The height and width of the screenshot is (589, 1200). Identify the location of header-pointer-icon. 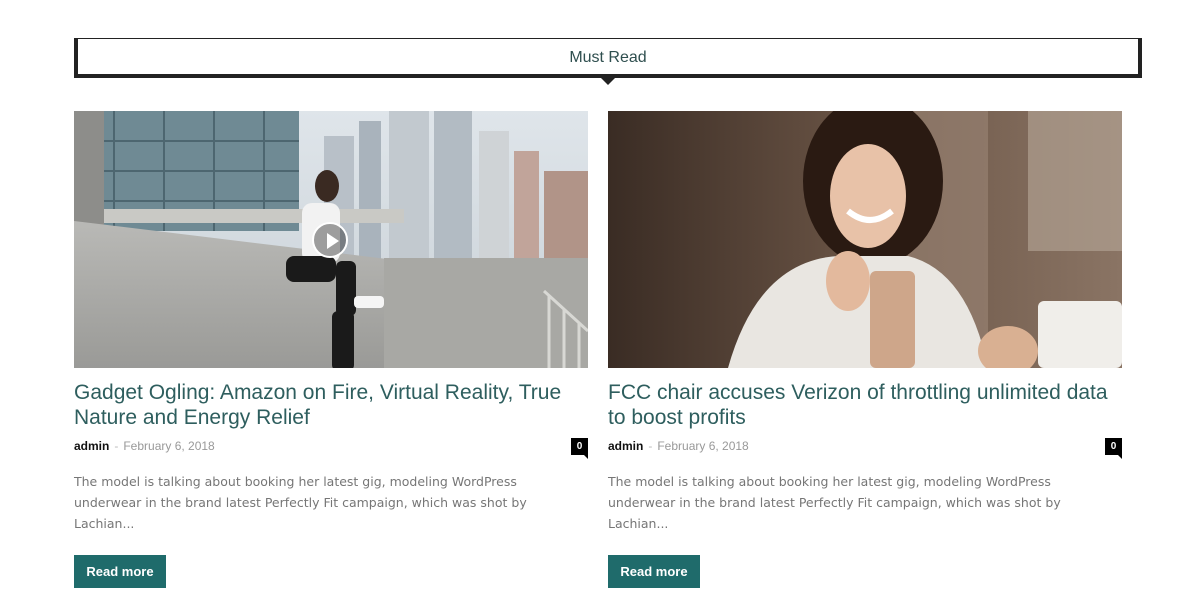
(608, 81).